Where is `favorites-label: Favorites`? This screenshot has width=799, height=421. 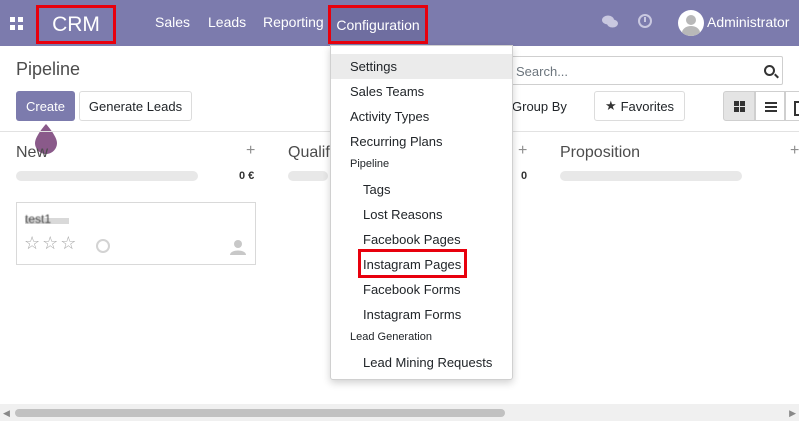 favorites-label: Favorites is located at coordinates (647, 106).